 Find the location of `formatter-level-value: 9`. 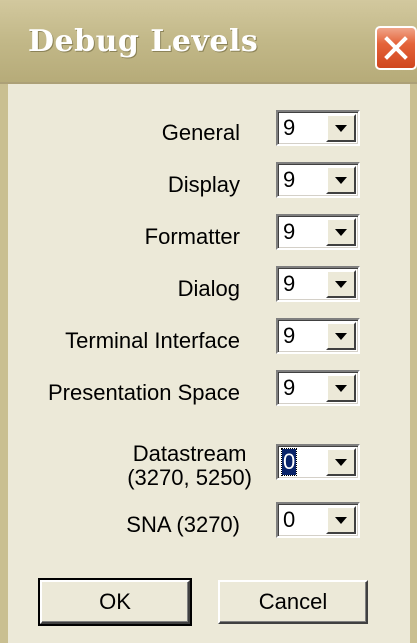

formatter-level-value: 9 is located at coordinates (289, 231).